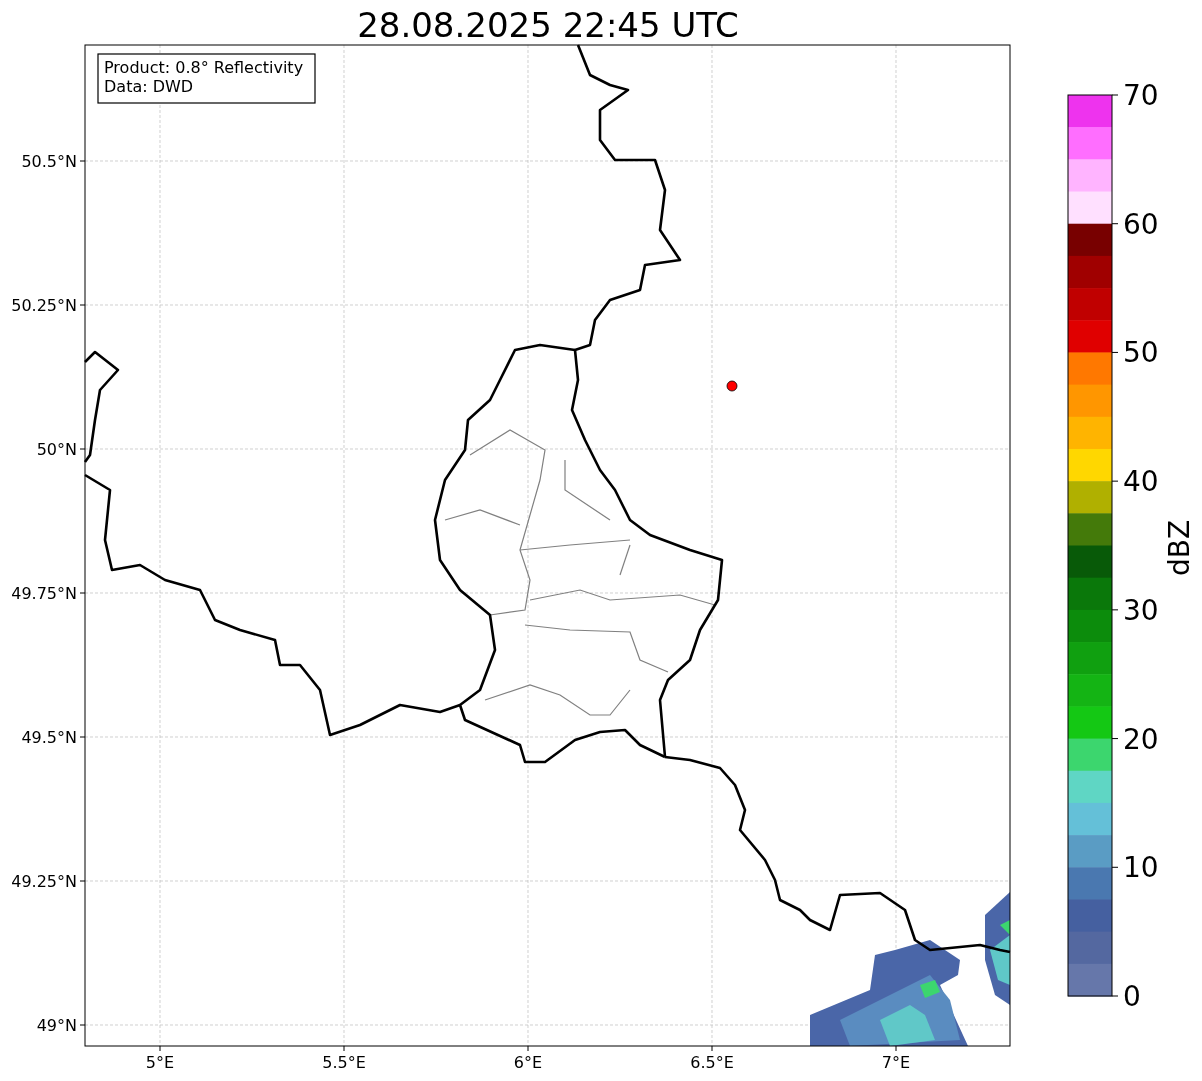 This screenshot has height=1081, width=1202. What do you see at coordinates (712, 1062) in the screenshot?
I see `longitude-label: 6.5°E` at bounding box center [712, 1062].